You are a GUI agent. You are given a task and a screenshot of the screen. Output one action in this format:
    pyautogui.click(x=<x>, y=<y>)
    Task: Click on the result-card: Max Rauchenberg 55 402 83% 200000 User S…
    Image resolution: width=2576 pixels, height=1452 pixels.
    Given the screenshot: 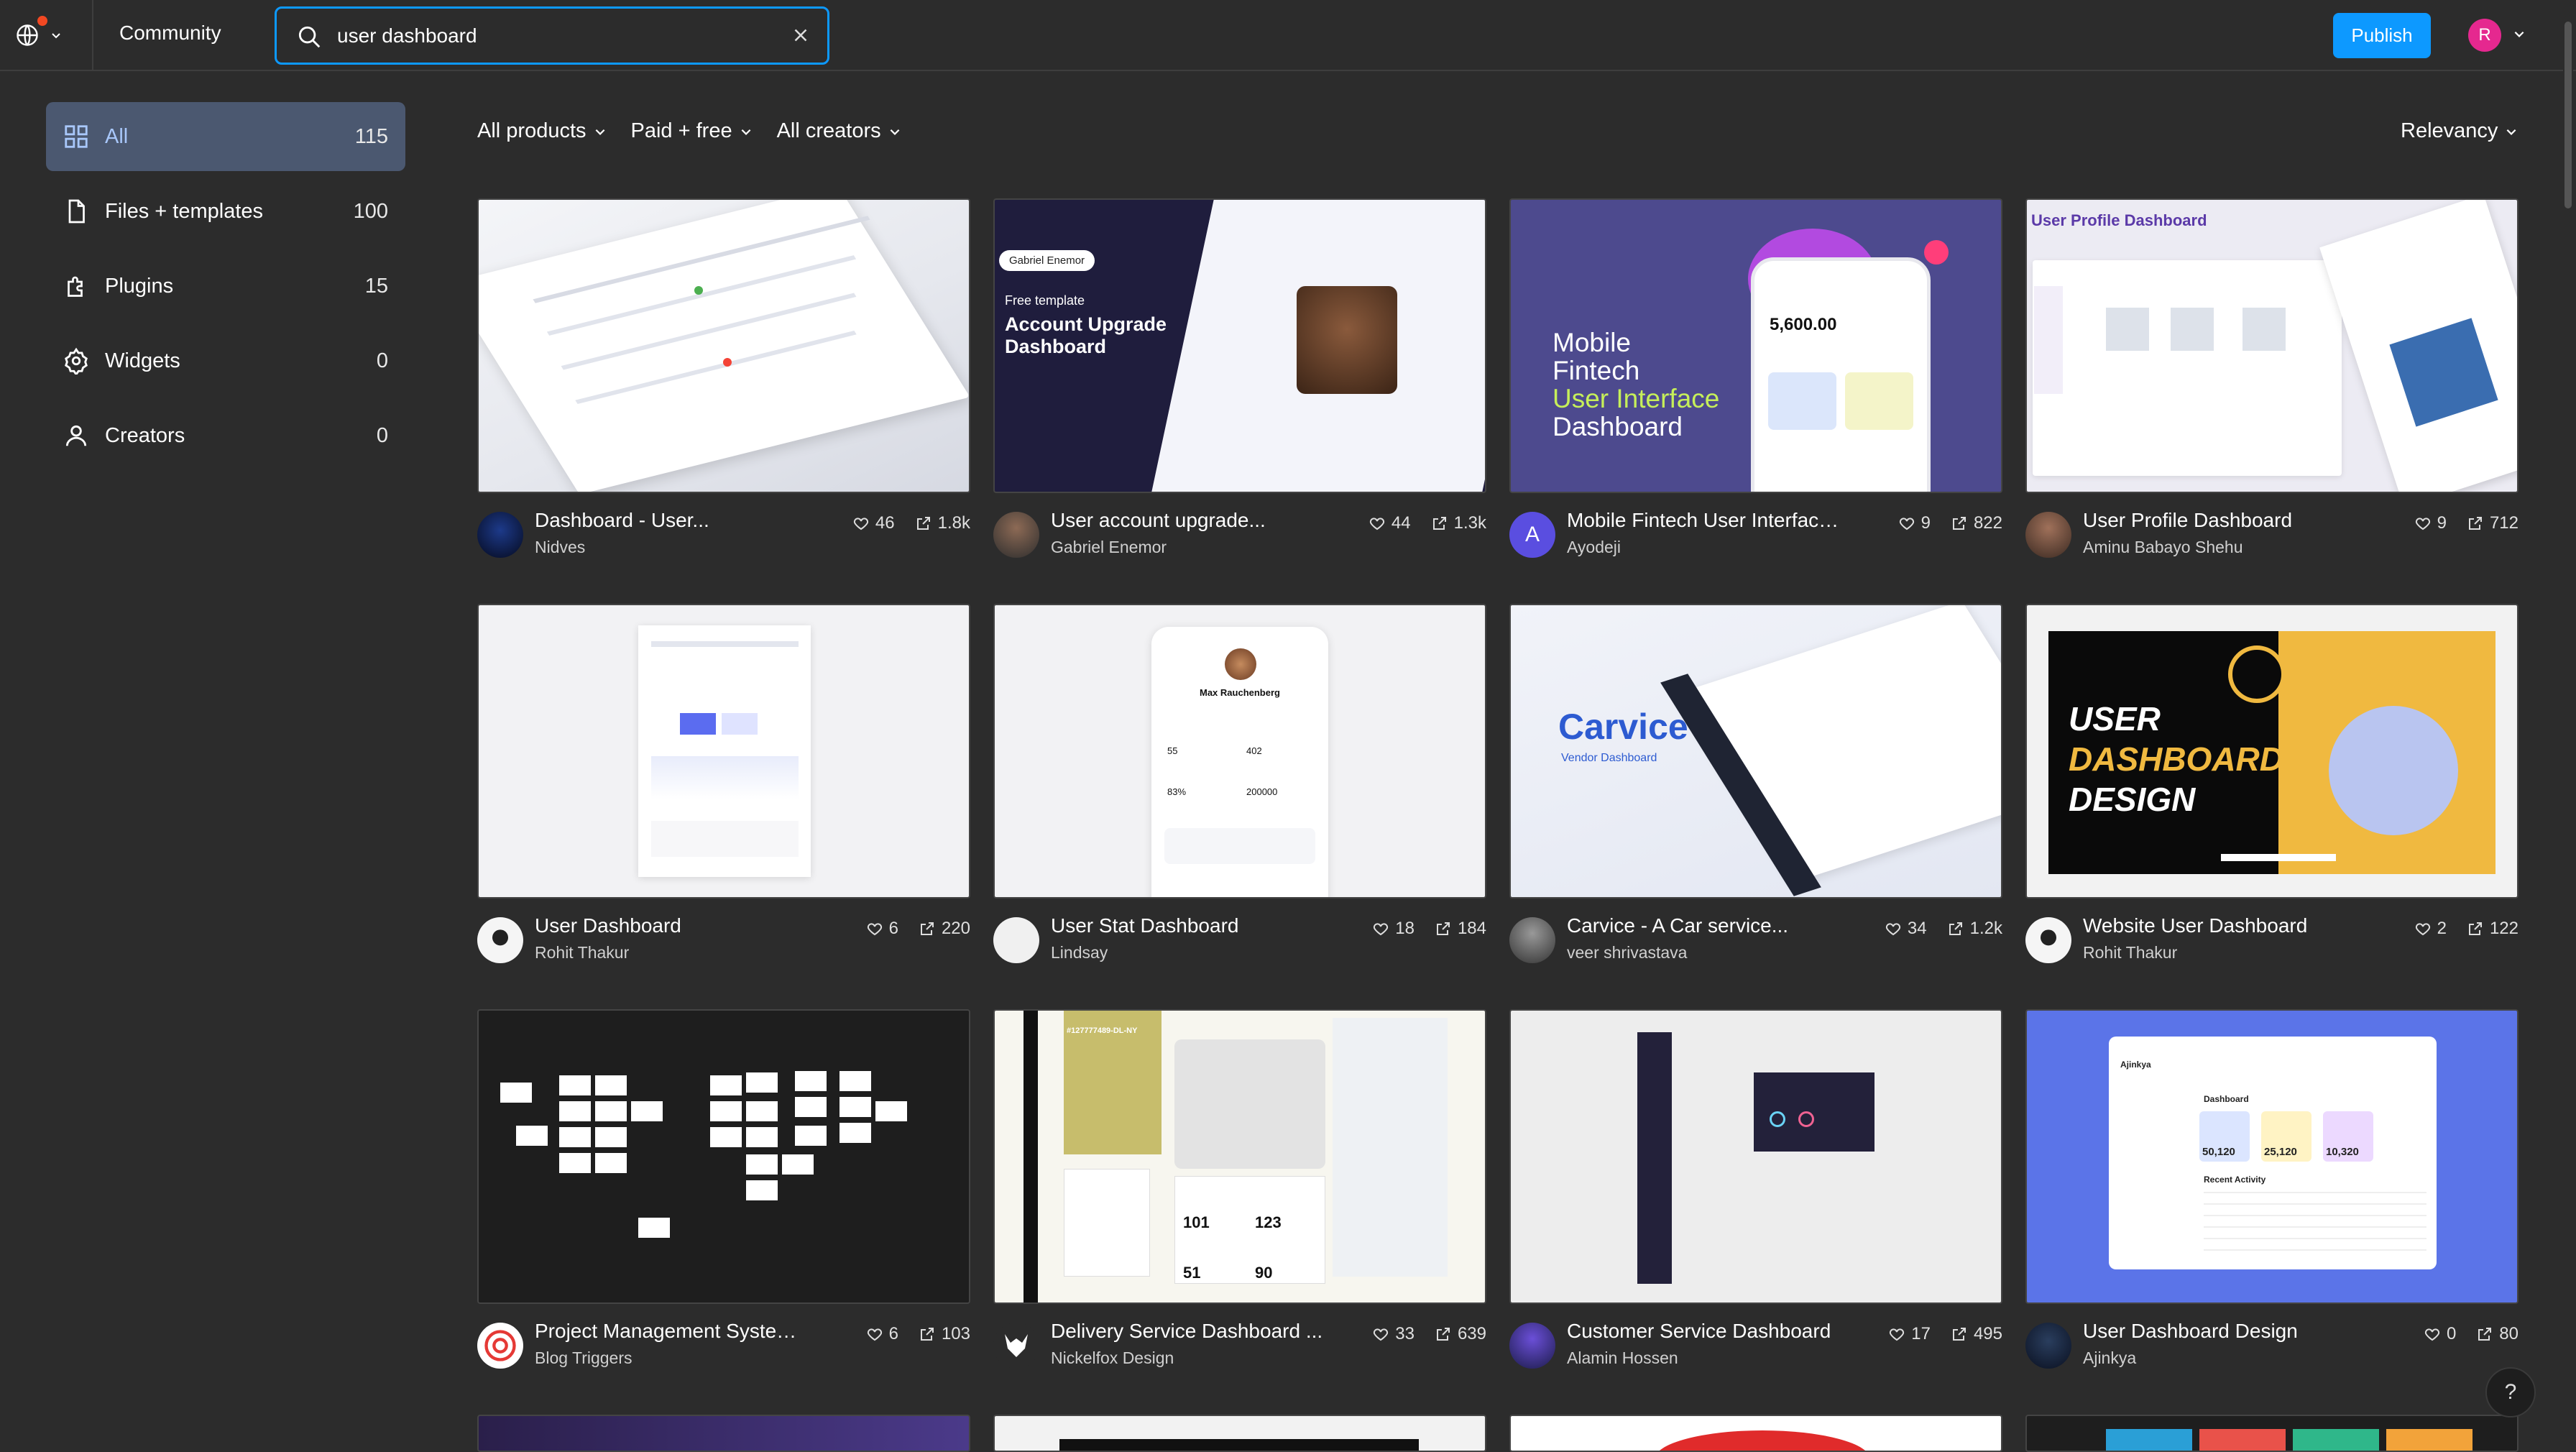 What is the action you would take?
    pyautogui.click(x=1239, y=786)
    